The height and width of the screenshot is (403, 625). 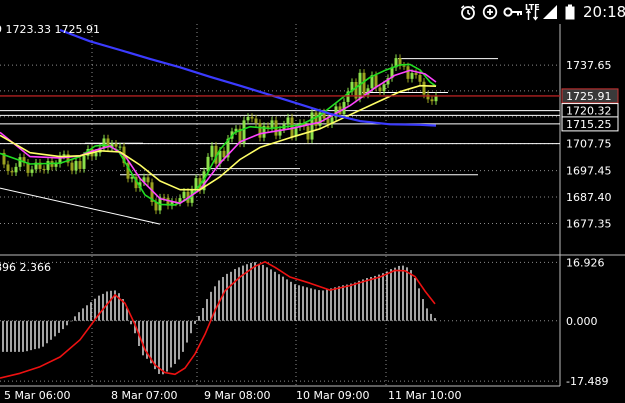 I want to click on price-tick-label: 1687.40, so click(x=589, y=197).